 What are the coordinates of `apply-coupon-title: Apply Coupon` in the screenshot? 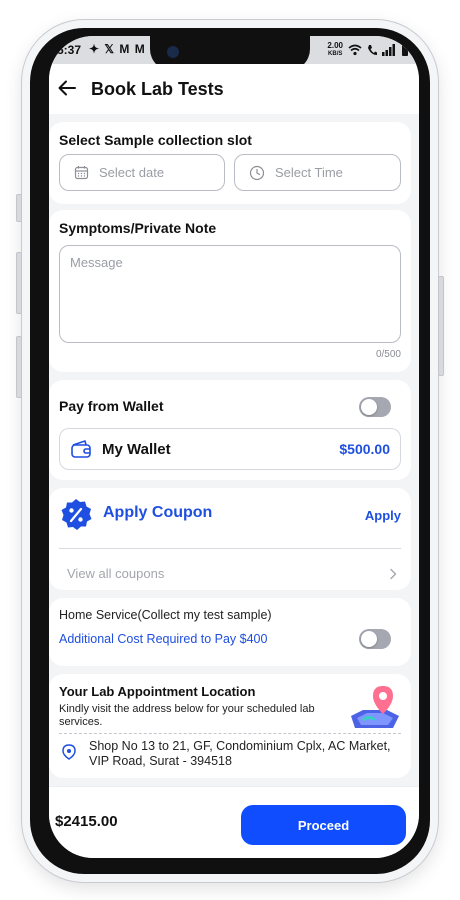 It's located at (158, 512).